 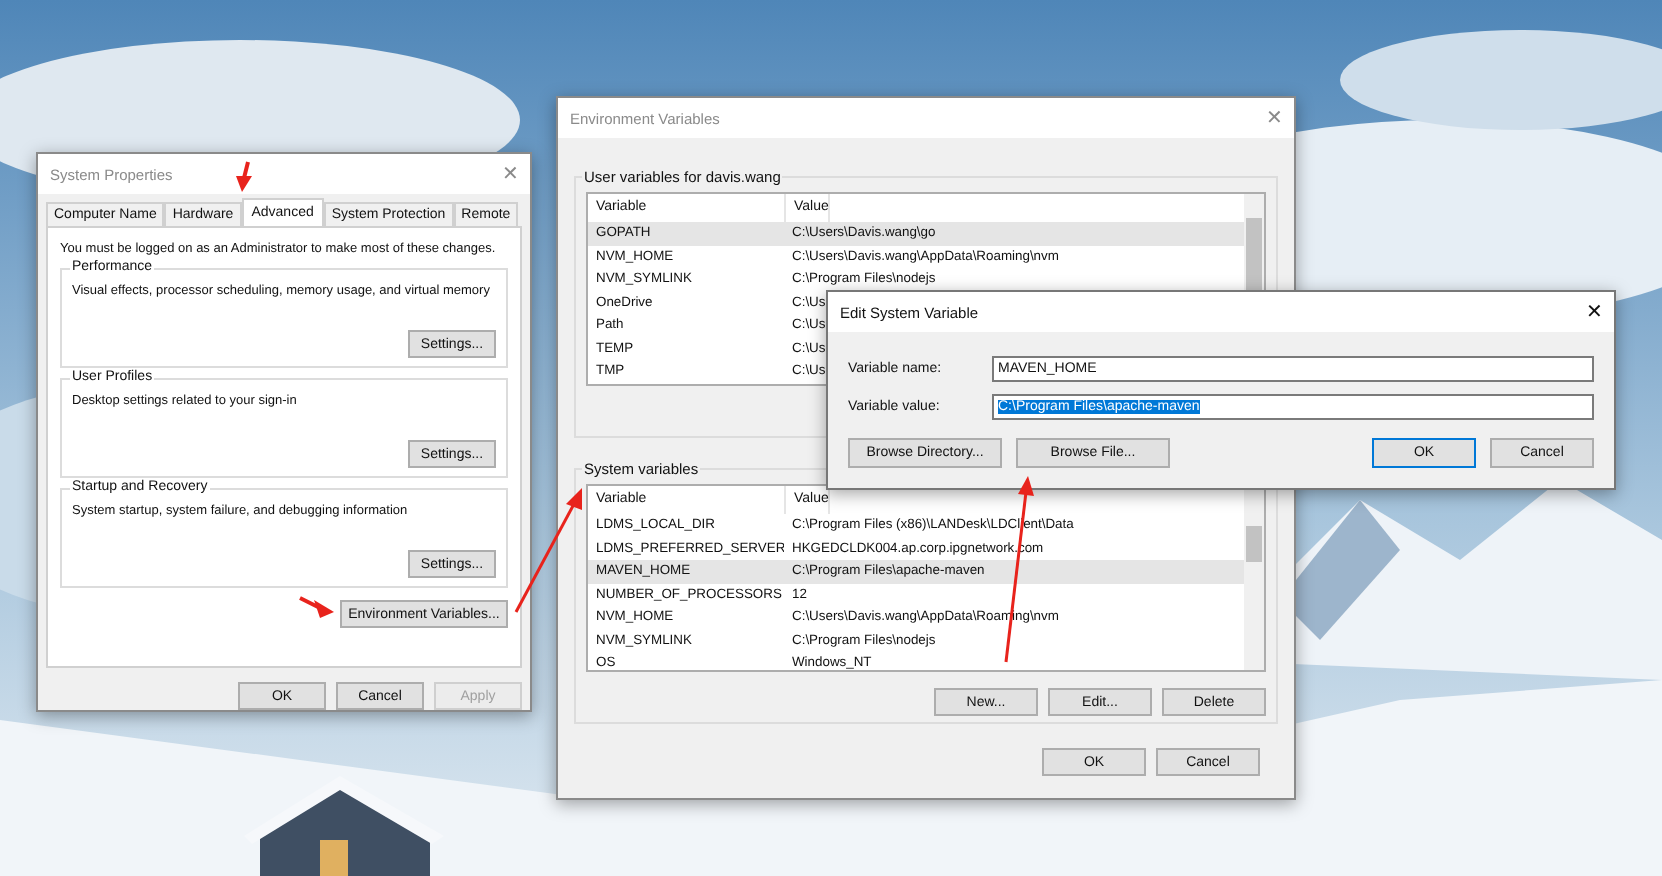 I want to click on scrollbar, so click(x=1254, y=578).